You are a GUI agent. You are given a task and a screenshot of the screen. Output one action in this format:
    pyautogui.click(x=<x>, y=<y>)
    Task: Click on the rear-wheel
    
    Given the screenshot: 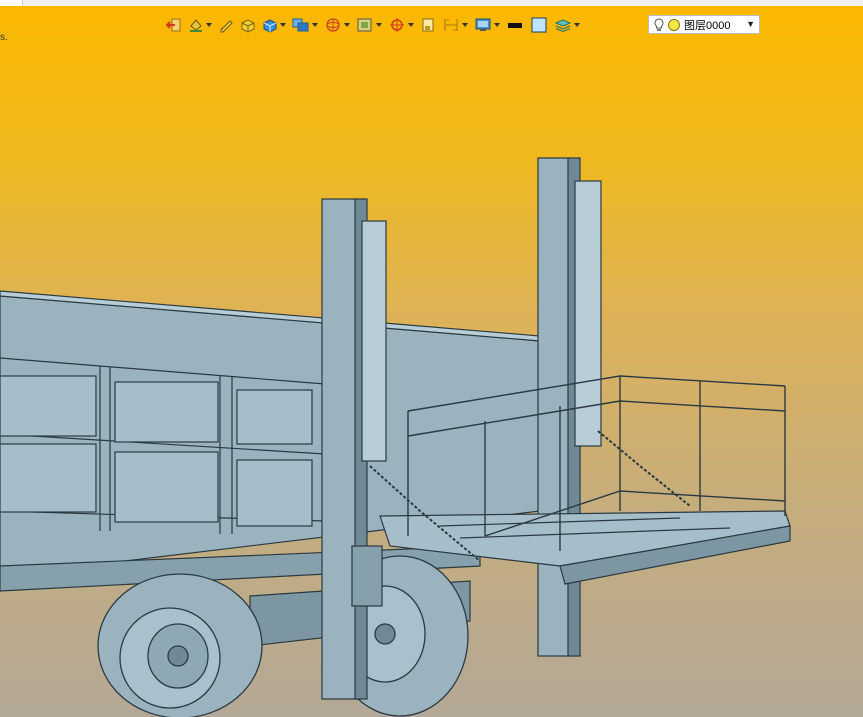 What is the action you would take?
    pyautogui.click(x=180, y=645)
    